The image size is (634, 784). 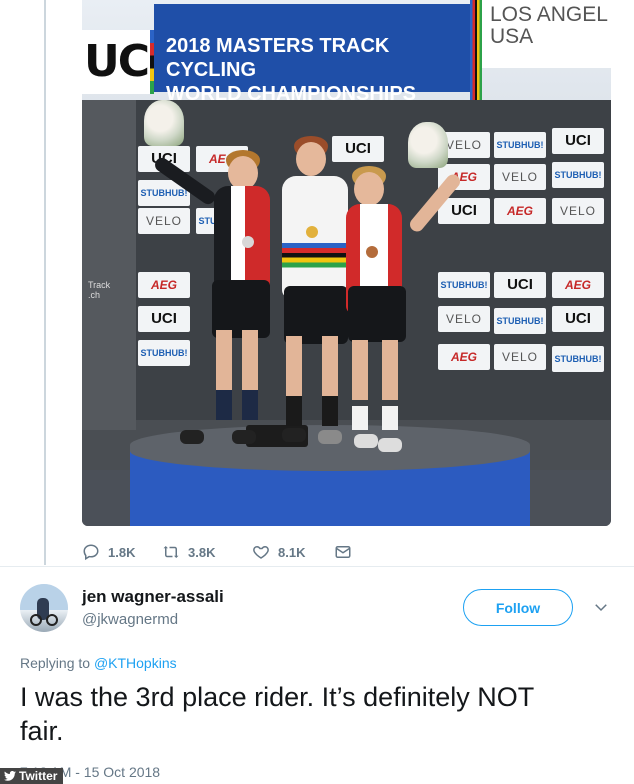 I want to click on city-line2: USA, so click(x=512, y=36).